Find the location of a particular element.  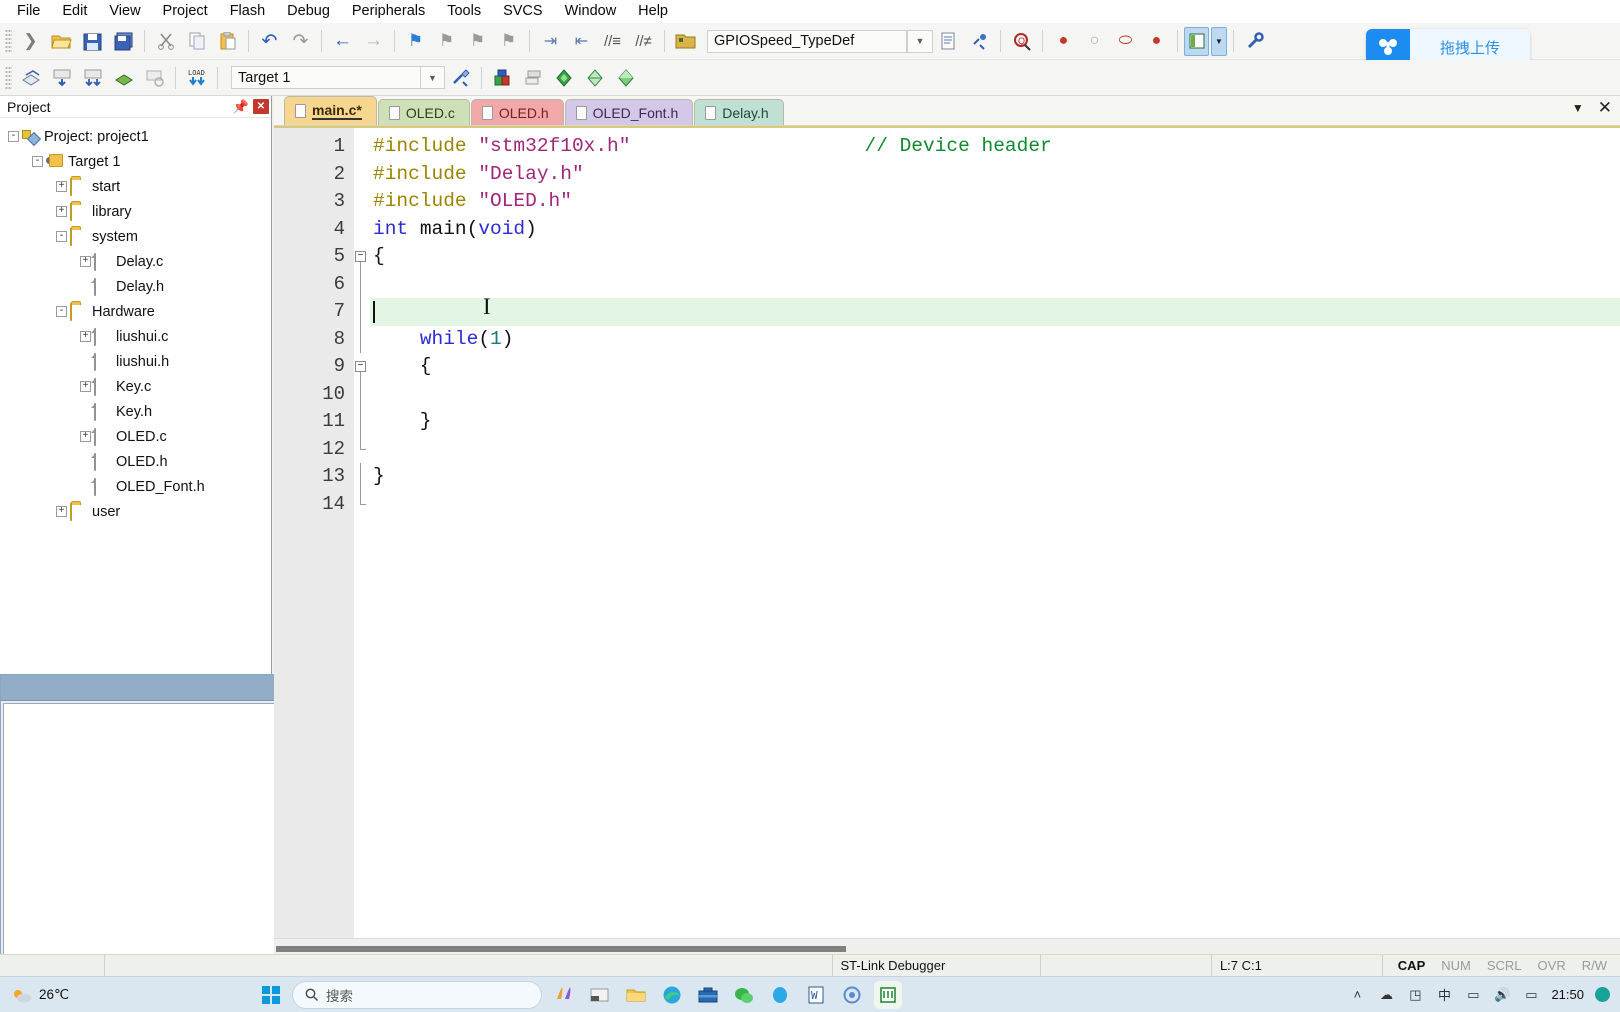

target-selector-dropdown: ▼ is located at coordinates (433, 77).